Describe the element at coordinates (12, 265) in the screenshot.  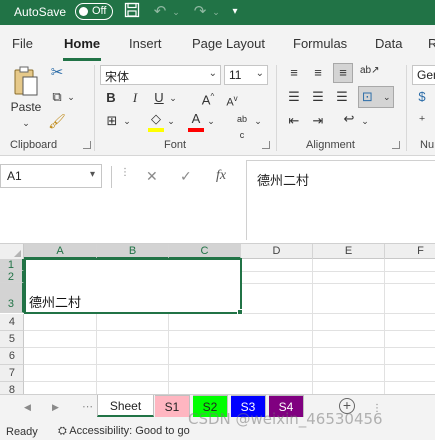
I see `row-header-1: 1` at that location.